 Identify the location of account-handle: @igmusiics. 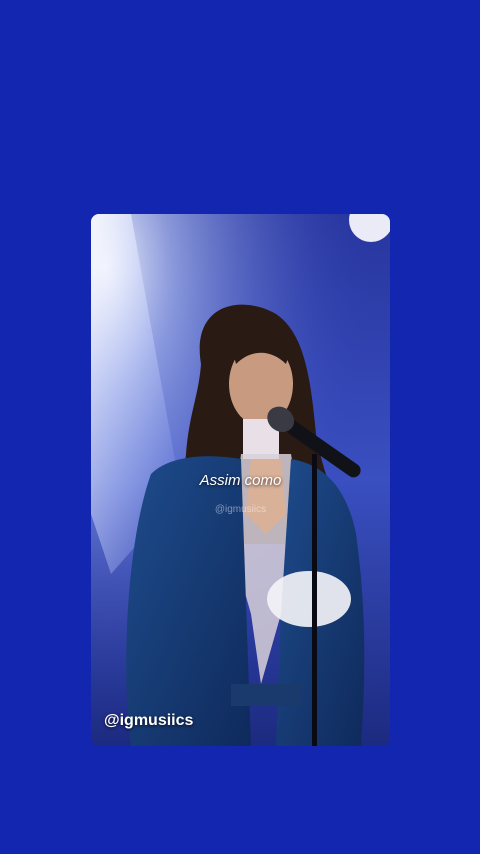
(149, 720).